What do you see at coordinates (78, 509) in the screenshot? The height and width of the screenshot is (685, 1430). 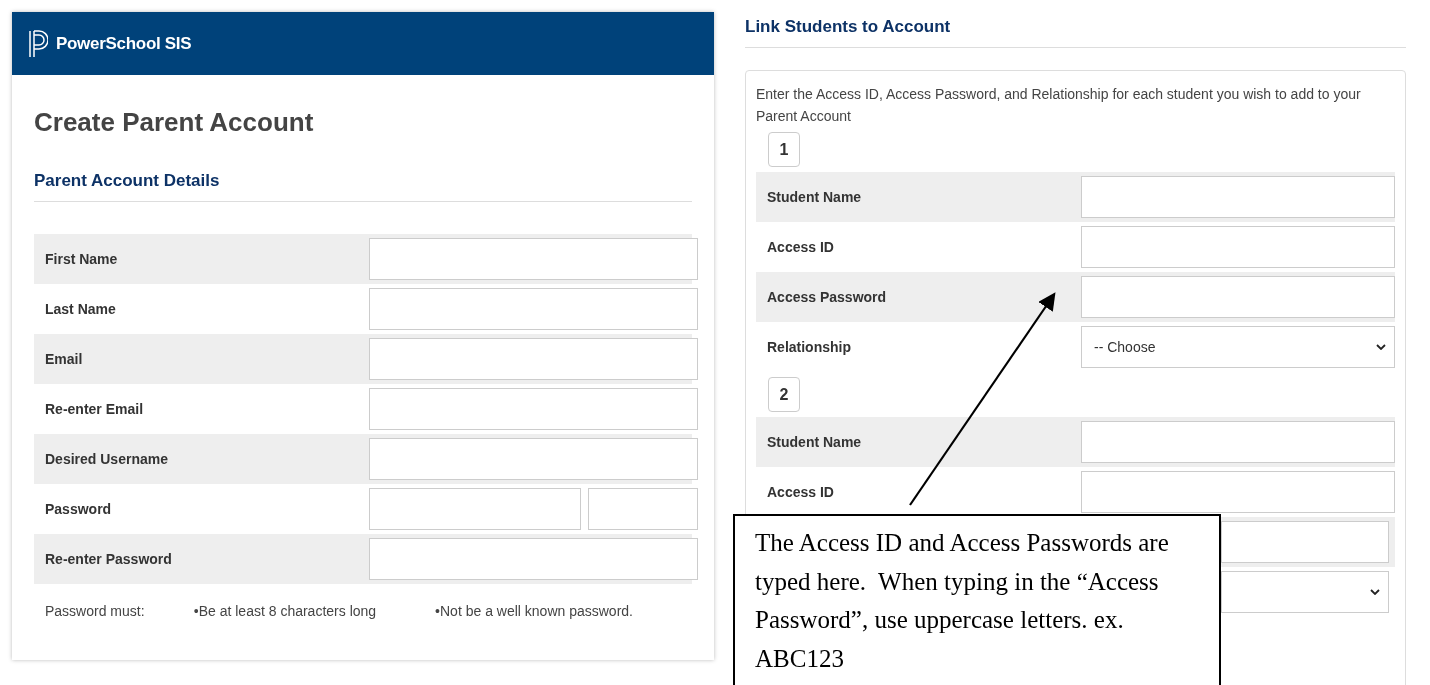 I see `field-label: Password` at bounding box center [78, 509].